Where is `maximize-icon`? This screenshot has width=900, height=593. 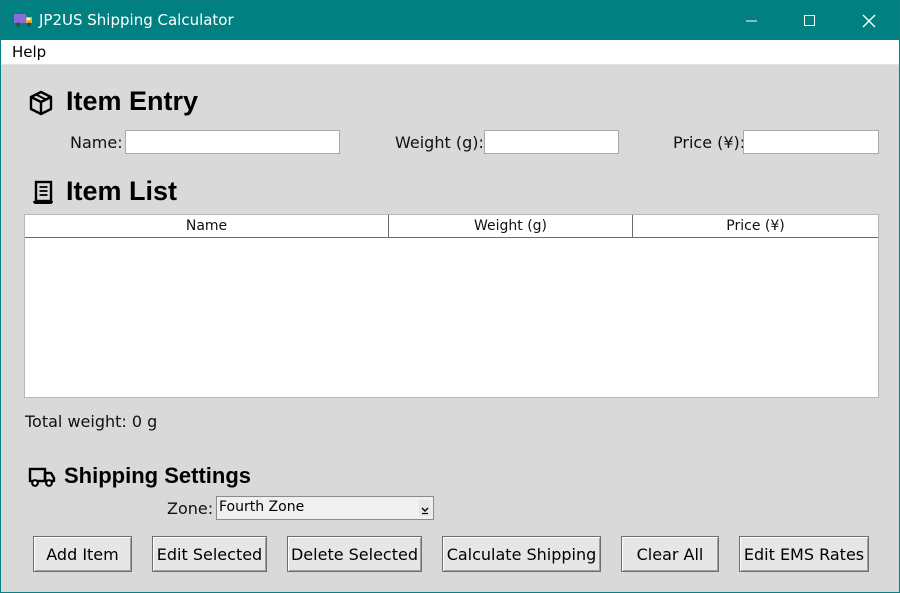 maximize-icon is located at coordinates (809, 20).